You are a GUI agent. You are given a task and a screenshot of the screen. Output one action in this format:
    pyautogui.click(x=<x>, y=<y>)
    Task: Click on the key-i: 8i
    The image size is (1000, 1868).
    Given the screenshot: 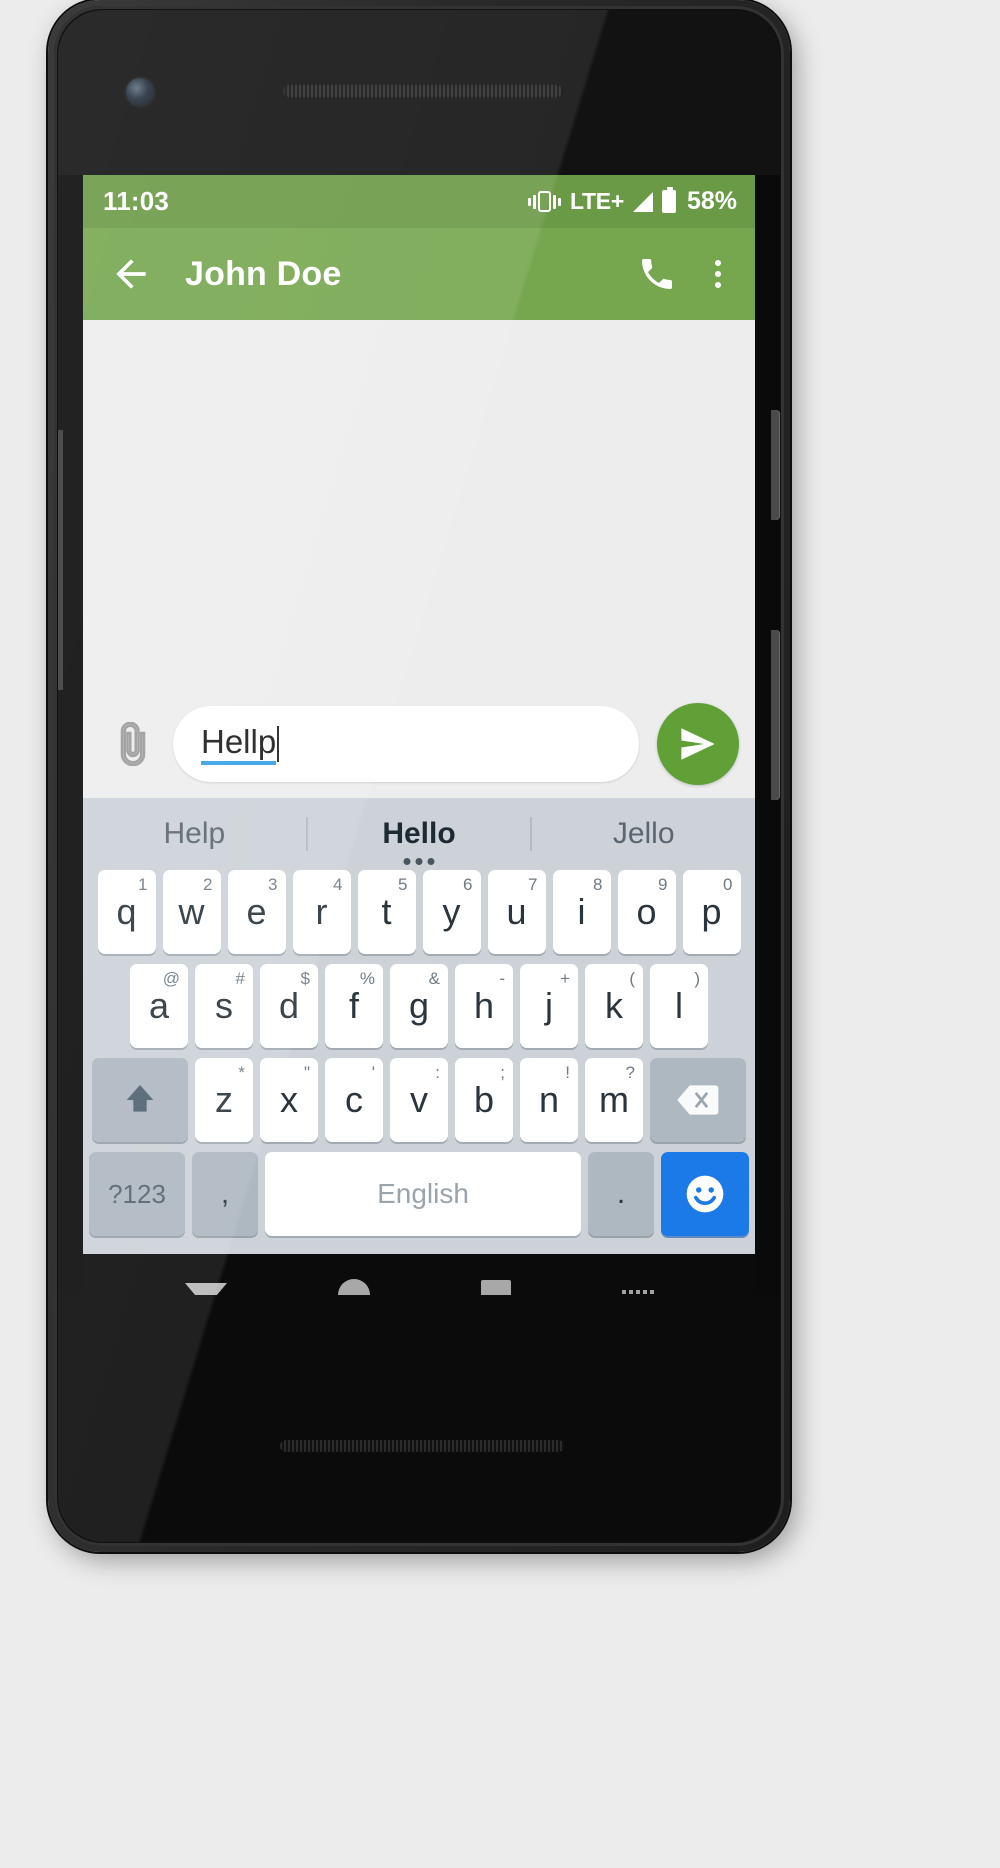 What is the action you would take?
    pyautogui.click(x=581, y=912)
    